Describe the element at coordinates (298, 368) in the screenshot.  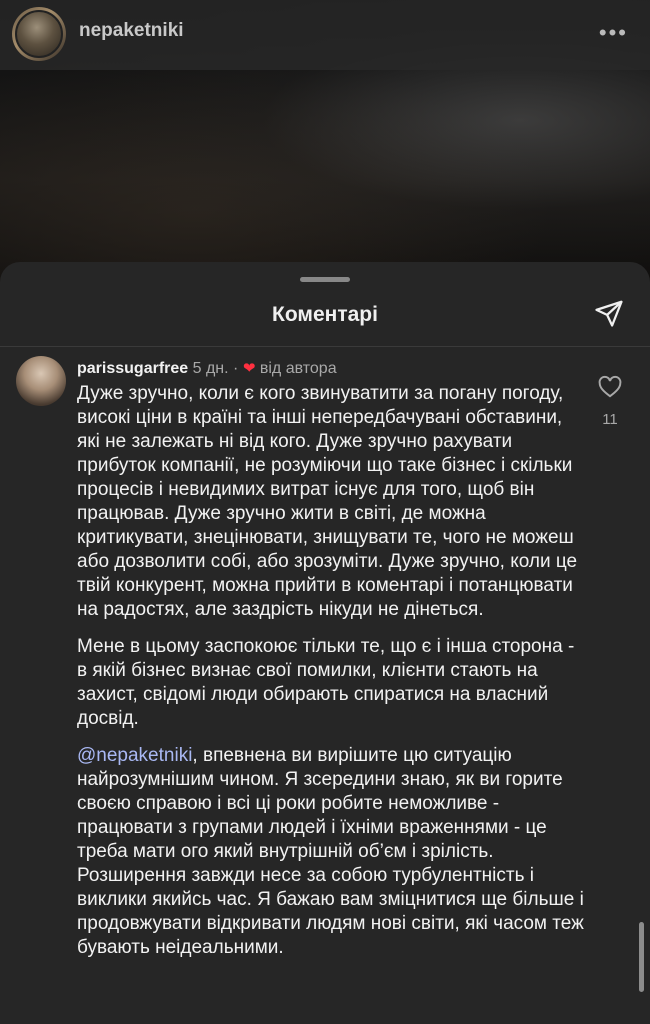
I see `author-badge: від автора` at that location.